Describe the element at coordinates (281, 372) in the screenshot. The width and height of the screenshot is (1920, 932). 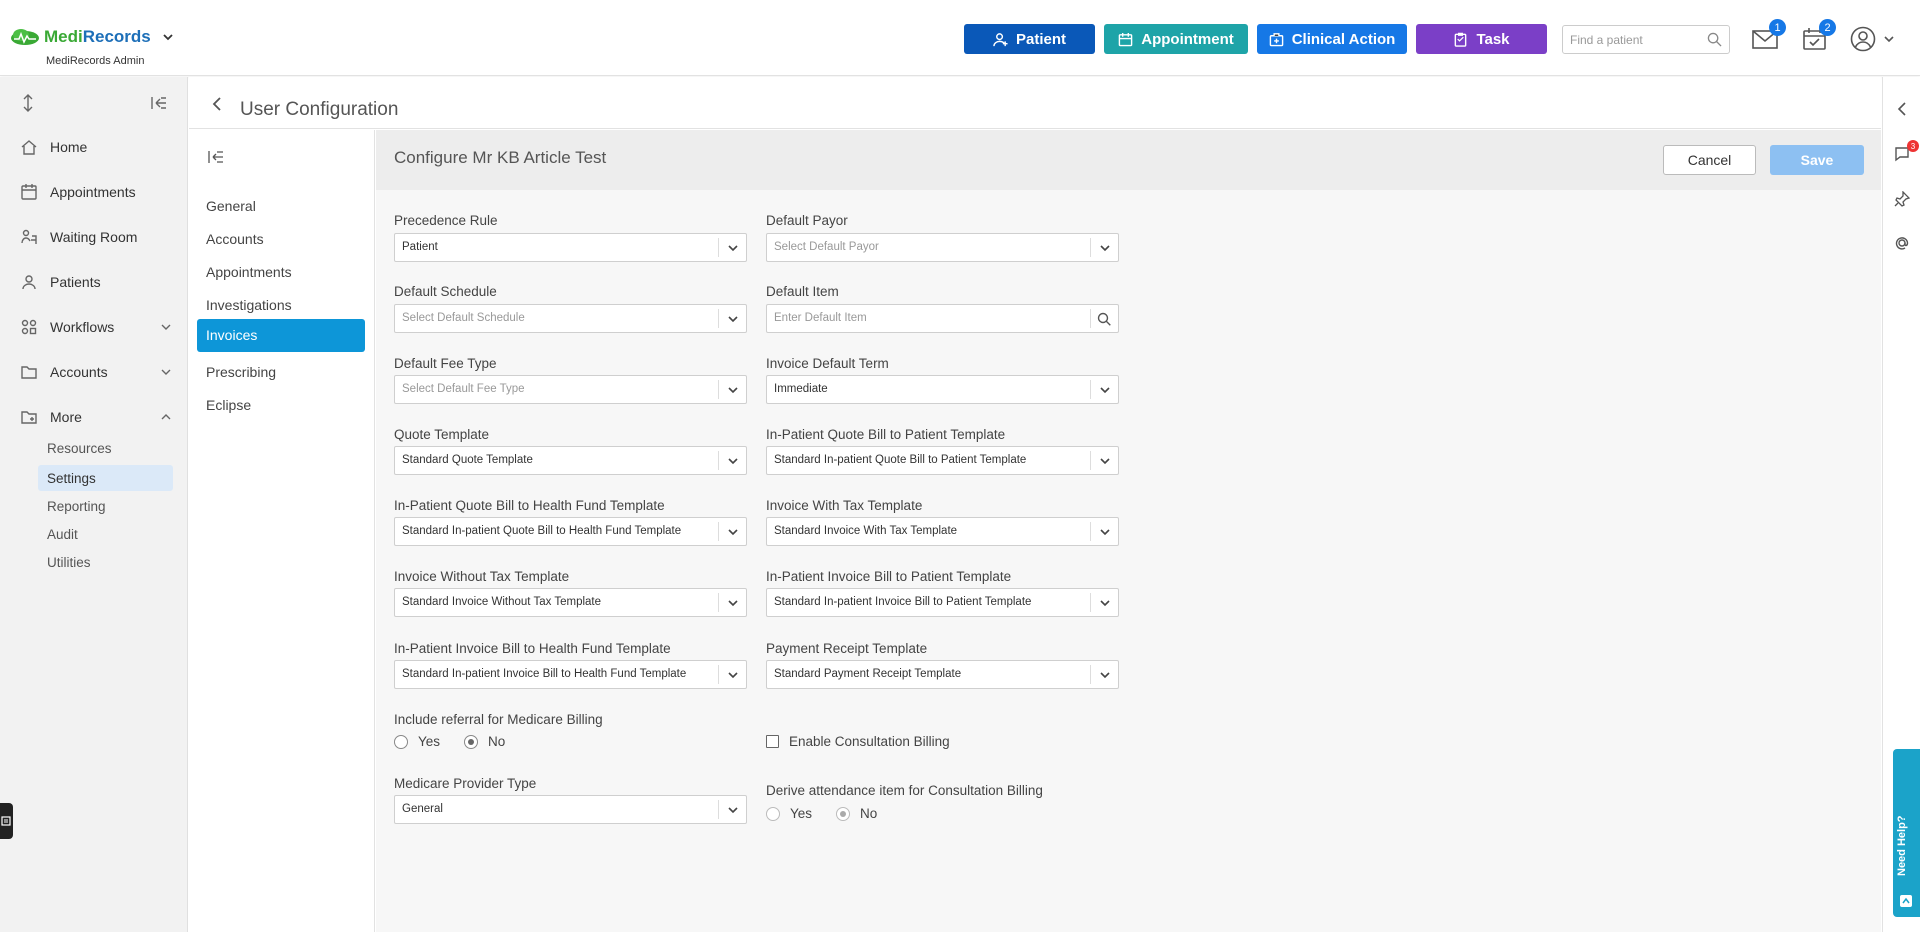
I see `config-tab-prescribing: Prescribing` at that location.